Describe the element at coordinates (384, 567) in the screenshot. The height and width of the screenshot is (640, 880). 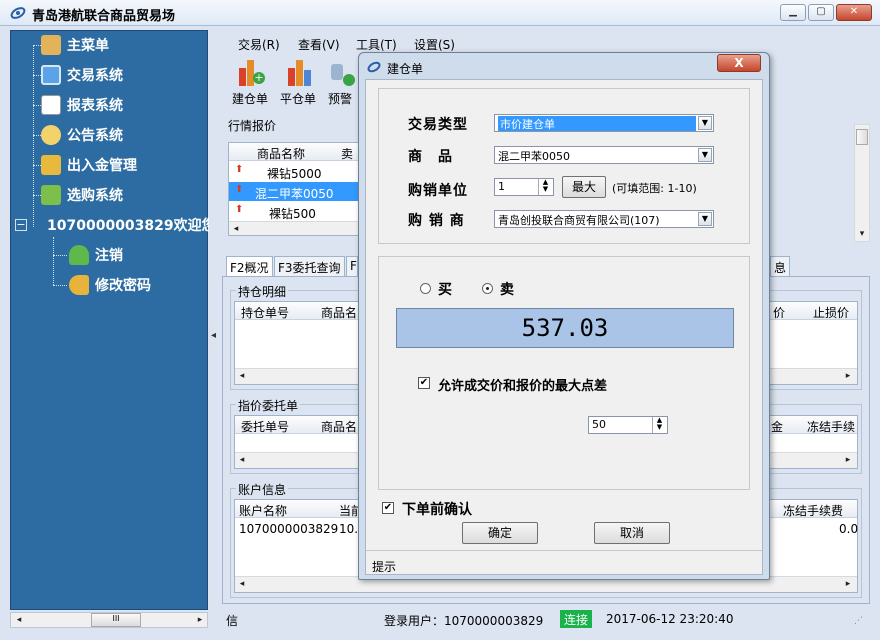
I see `hint-text: 提示` at that location.